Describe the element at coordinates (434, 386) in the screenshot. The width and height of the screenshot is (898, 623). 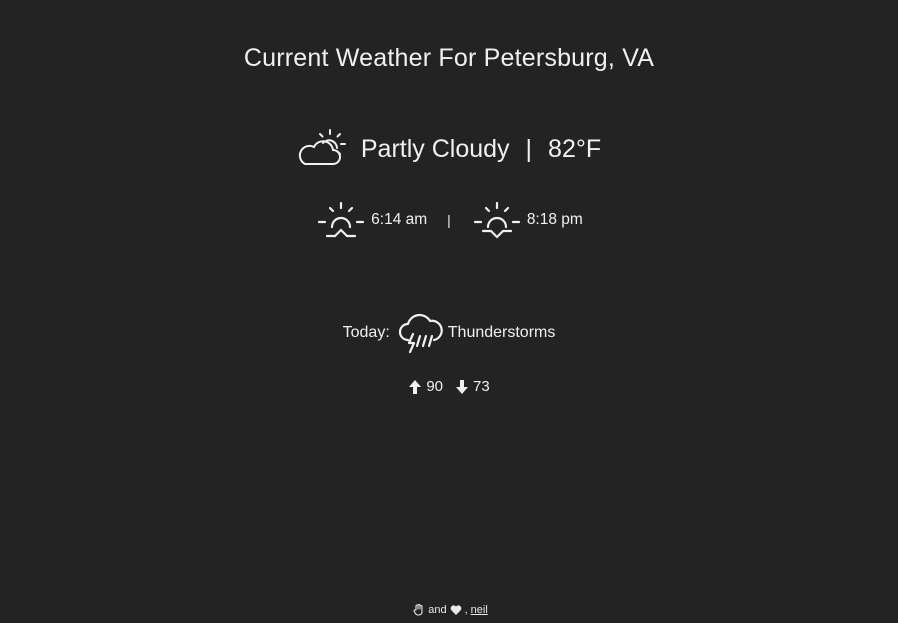
I see `high-temperature: 90` at that location.